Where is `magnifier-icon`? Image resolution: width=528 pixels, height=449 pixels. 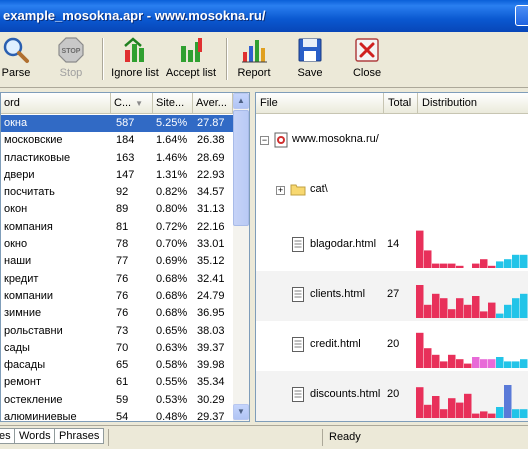
magnifier-icon is located at coordinates (16, 50).